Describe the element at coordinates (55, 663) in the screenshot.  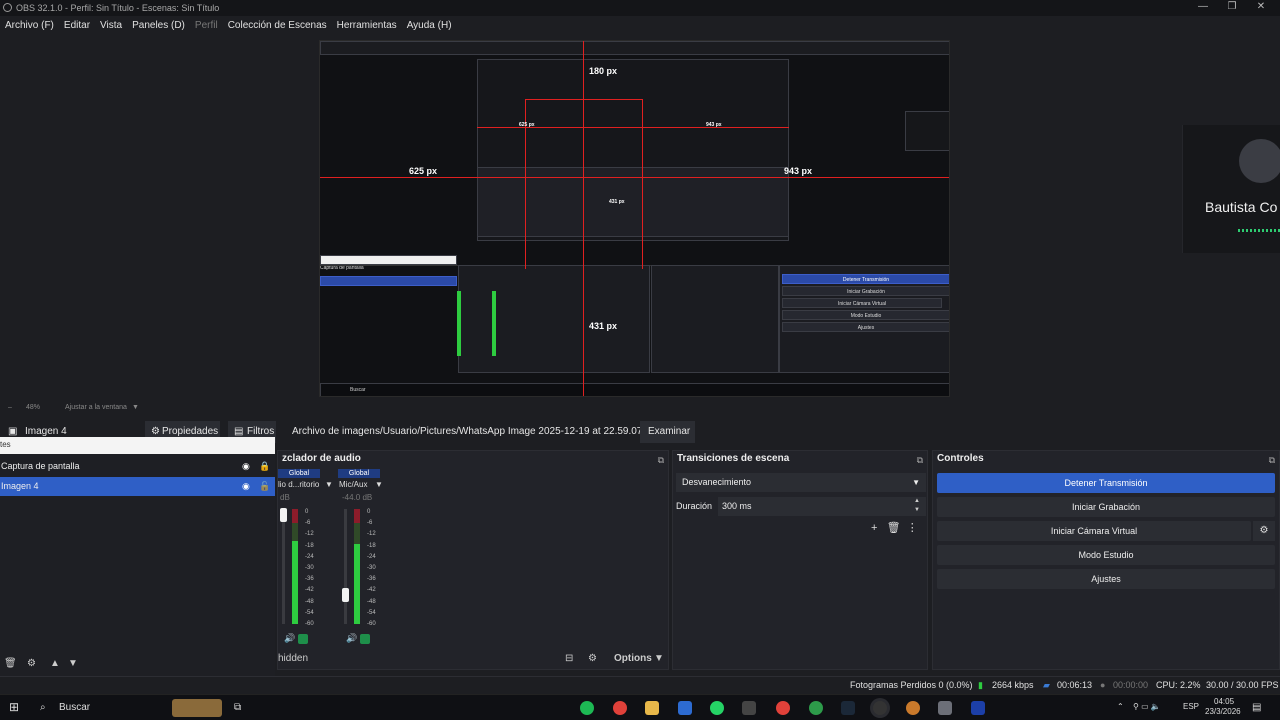
I see `move-up-icon: ▲` at that location.